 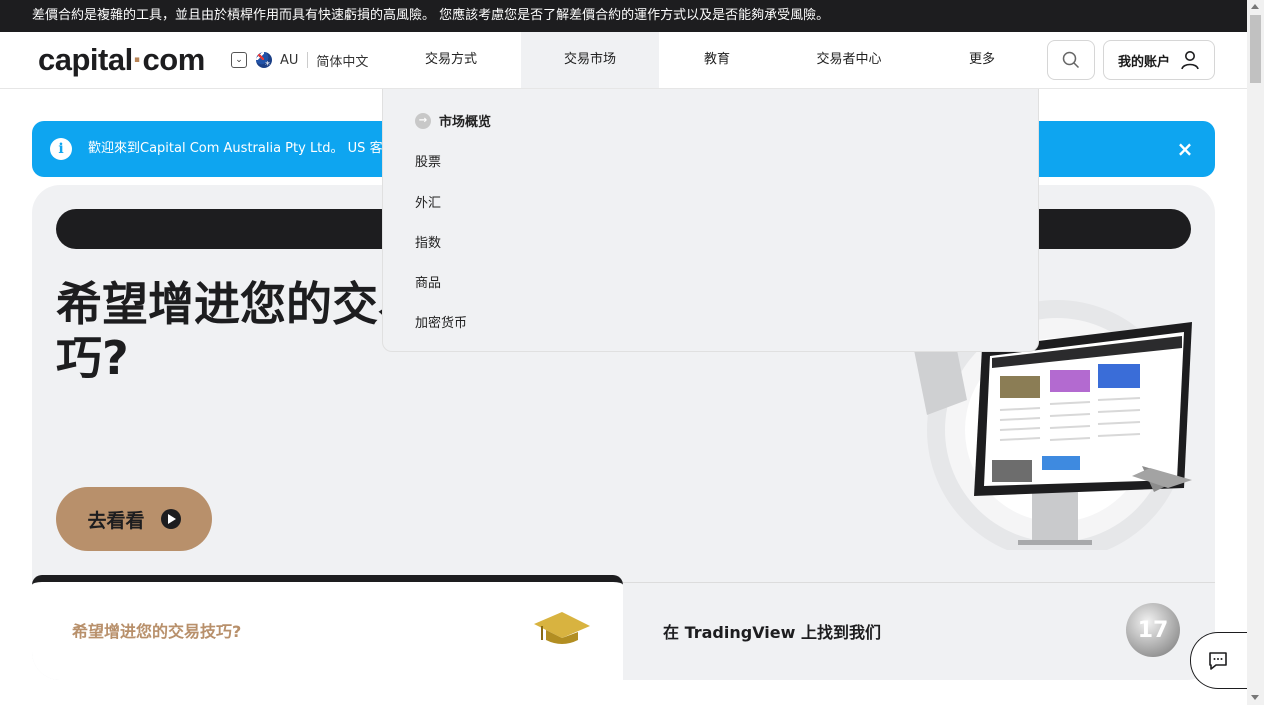 I want to click on capital-com-logo: capital·com, so click(x=121, y=60).